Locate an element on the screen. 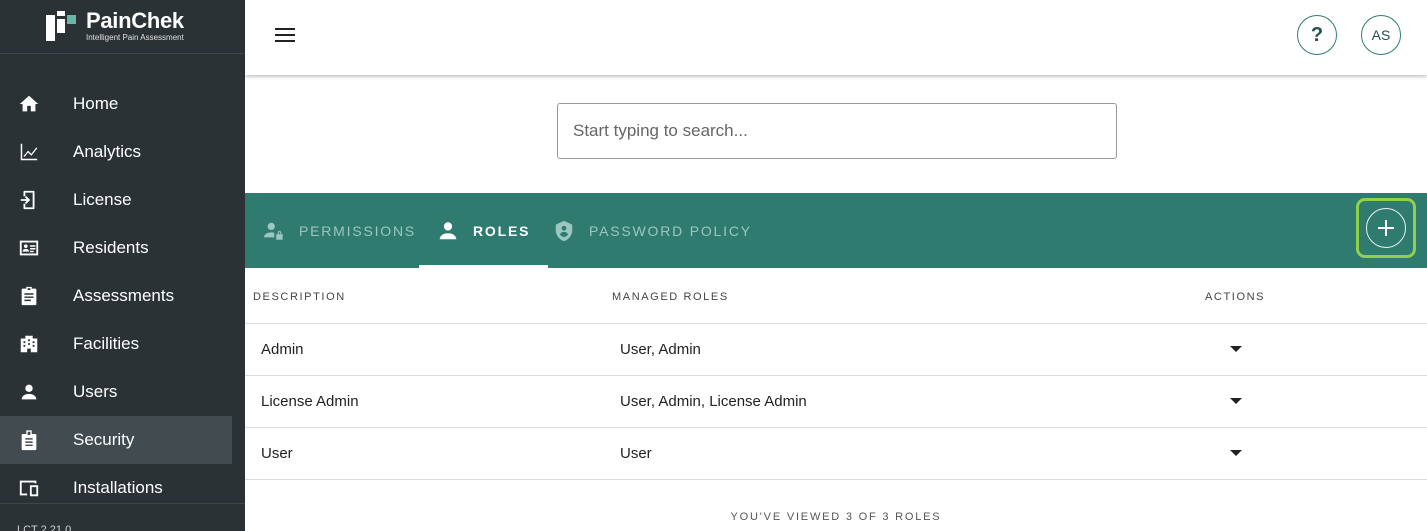  home-icon is located at coordinates (29, 104).